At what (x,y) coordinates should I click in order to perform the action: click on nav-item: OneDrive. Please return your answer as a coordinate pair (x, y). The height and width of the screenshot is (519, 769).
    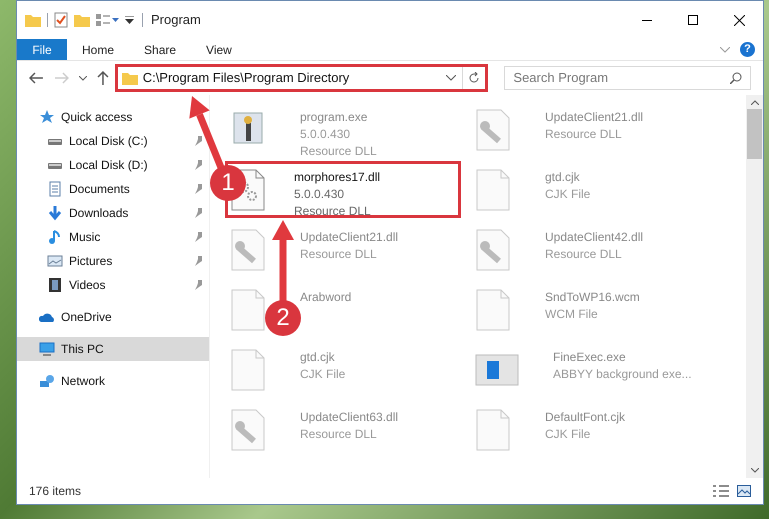
    Looking at the image, I should click on (113, 317).